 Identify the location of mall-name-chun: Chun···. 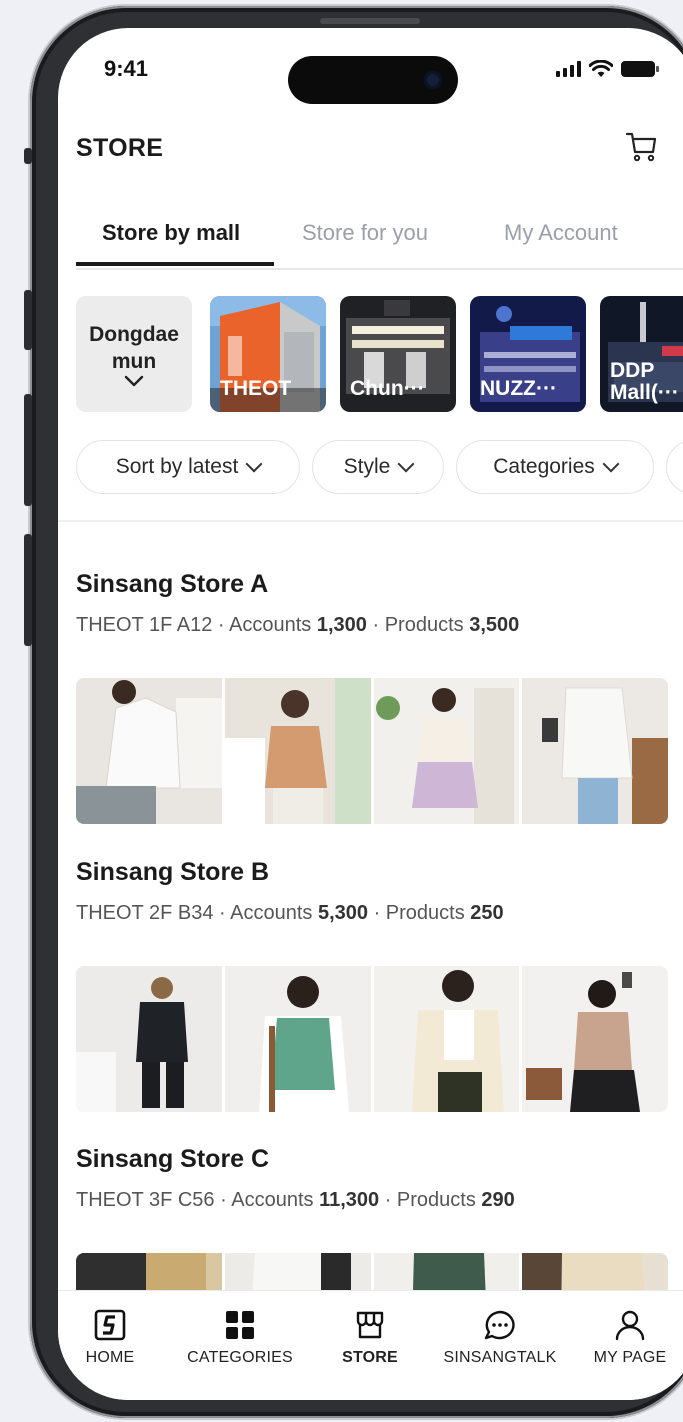
(387, 388).